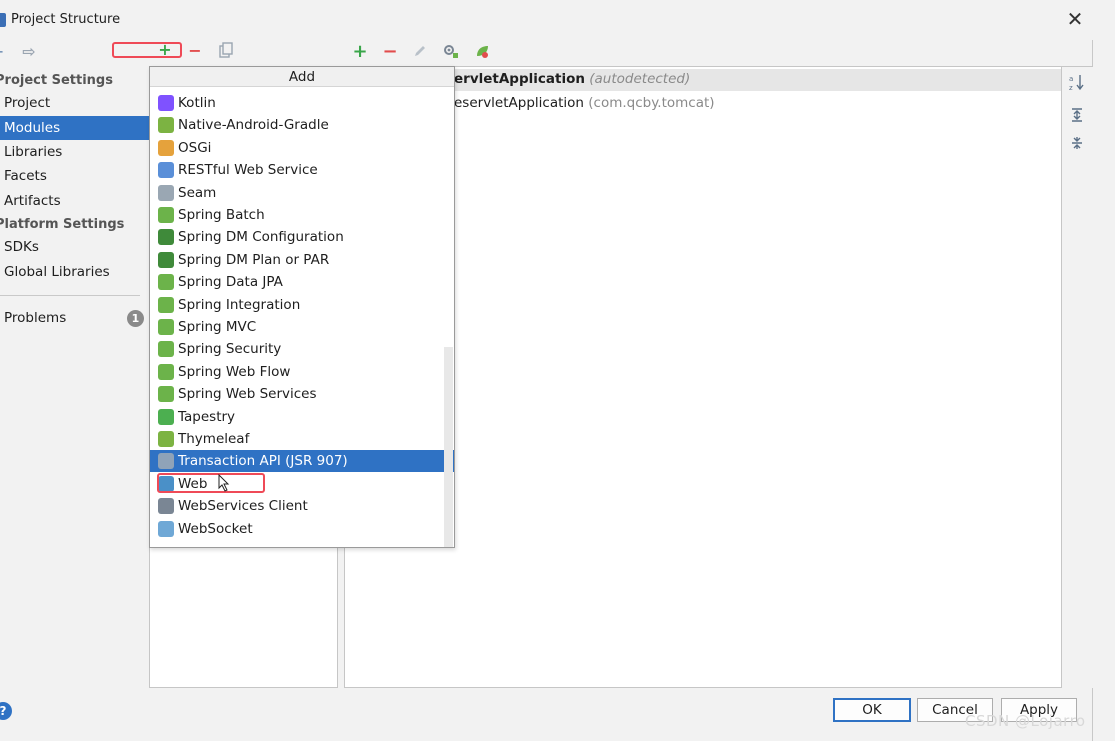  What do you see at coordinates (166, 528) in the screenshot?
I see `websocket-icon` at bounding box center [166, 528].